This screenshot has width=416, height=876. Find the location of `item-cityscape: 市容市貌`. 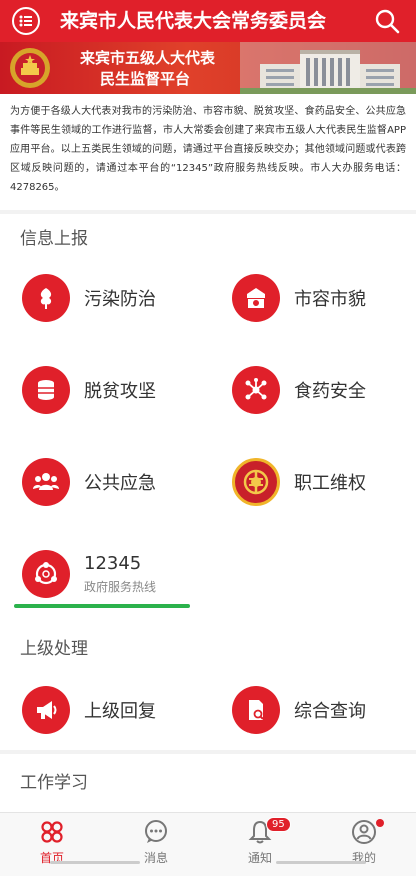

item-cityscape: 市容市貌 is located at coordinates (324, 298).